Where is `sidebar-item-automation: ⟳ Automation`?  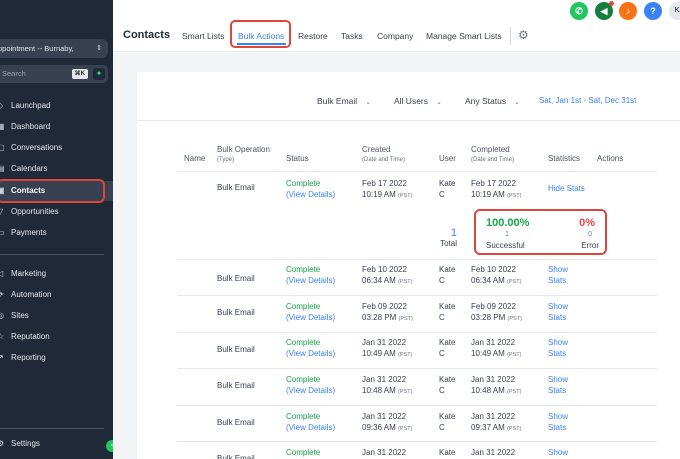
sidebar-item-automation: ⟳ Automation is located at coordinates (56, 295).